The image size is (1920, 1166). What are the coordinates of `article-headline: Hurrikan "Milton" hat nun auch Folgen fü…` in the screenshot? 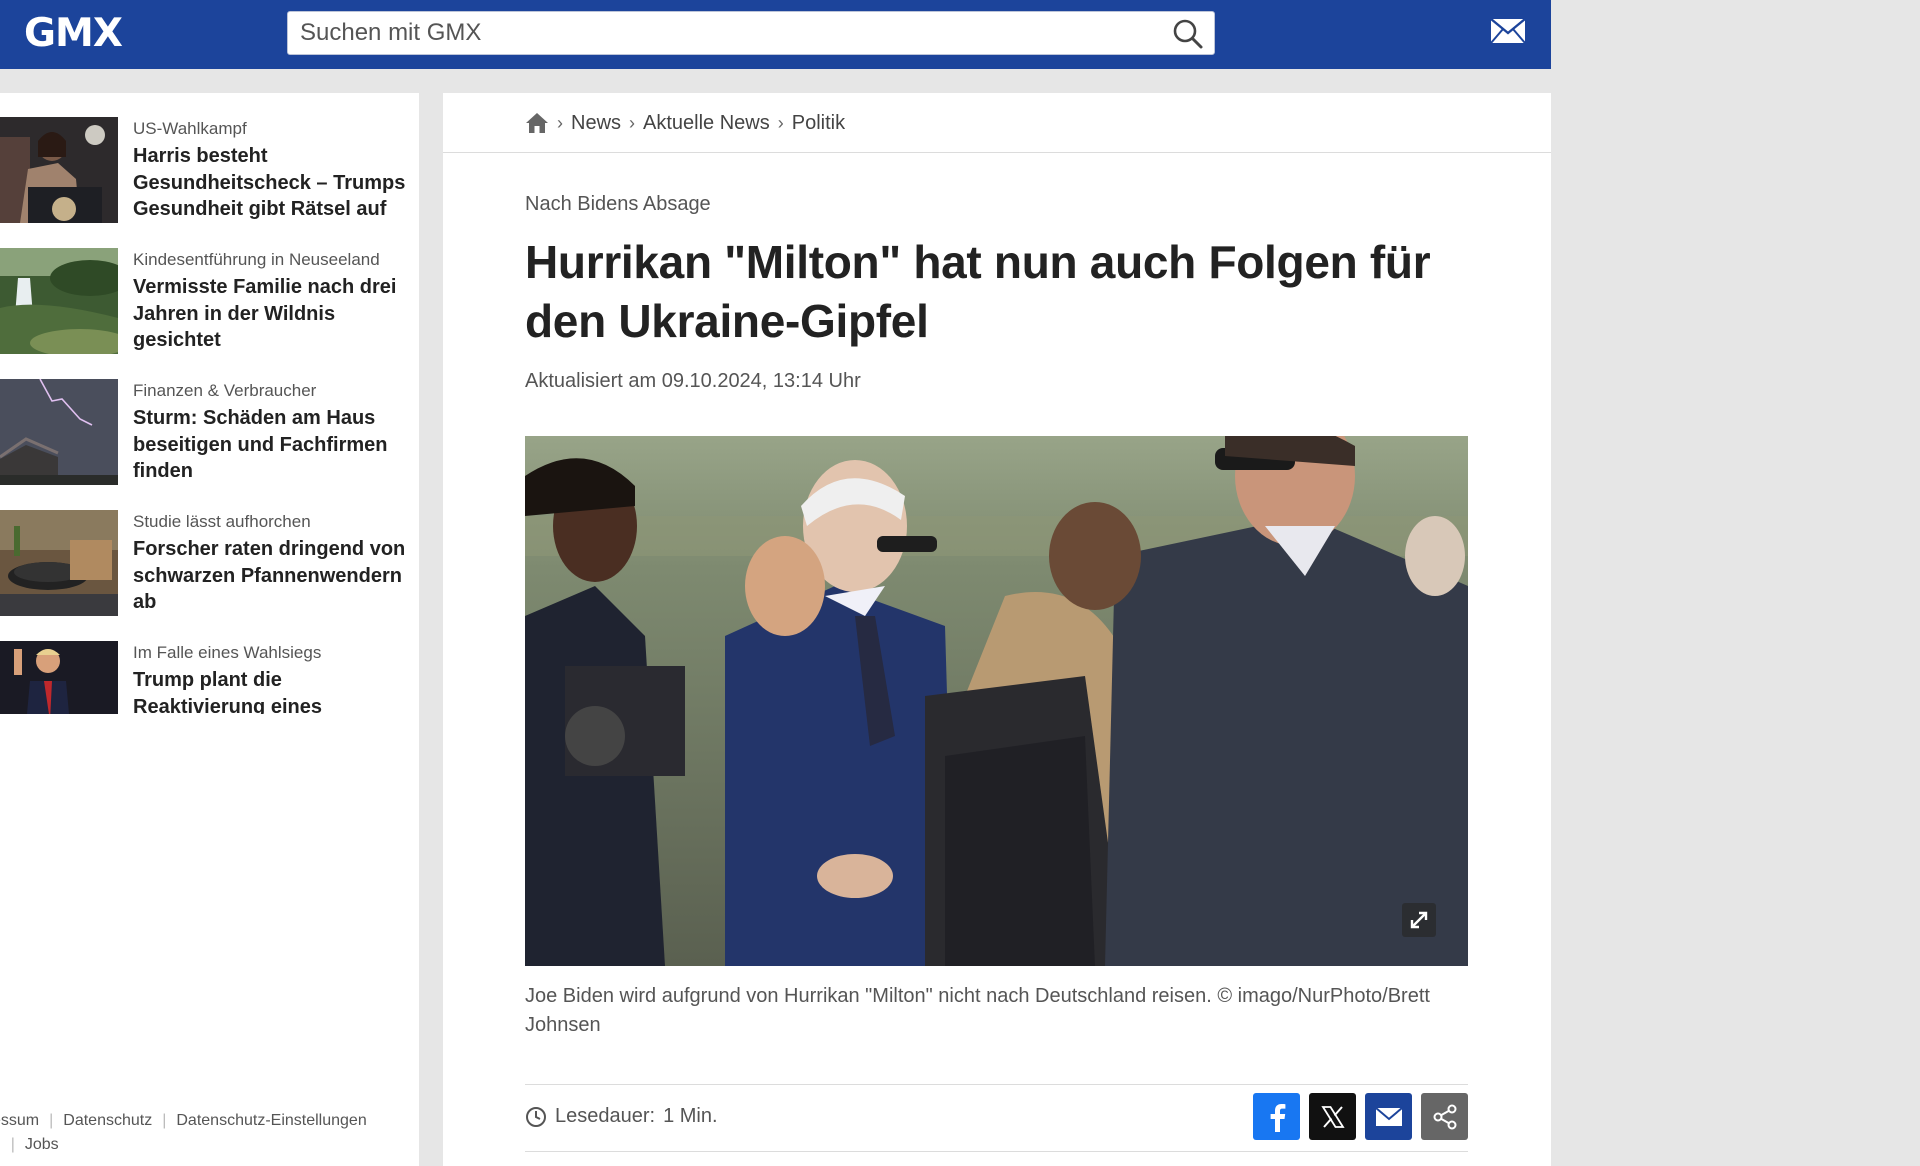 It's located at (978, 291).